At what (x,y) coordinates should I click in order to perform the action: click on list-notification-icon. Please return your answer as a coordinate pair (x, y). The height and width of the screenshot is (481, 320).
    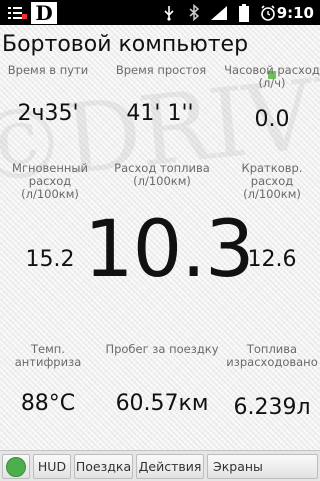
    Looking at the image, I should click on (17, 12).